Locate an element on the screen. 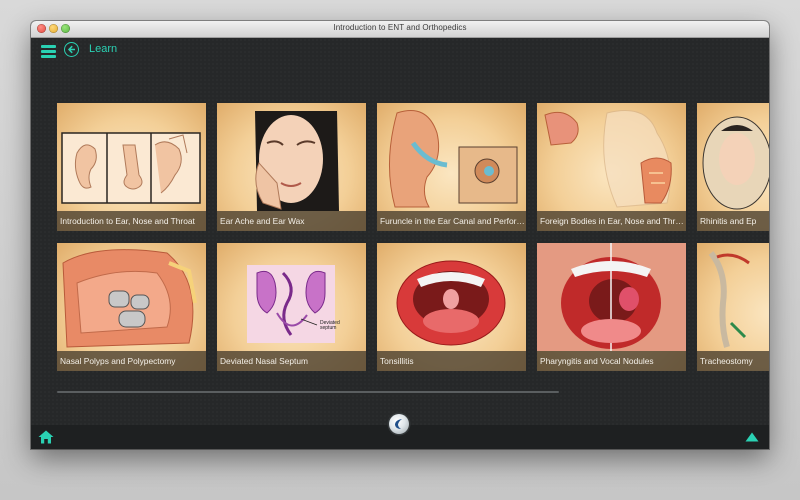  page-title: Learn is located at coordinates (103, 49).